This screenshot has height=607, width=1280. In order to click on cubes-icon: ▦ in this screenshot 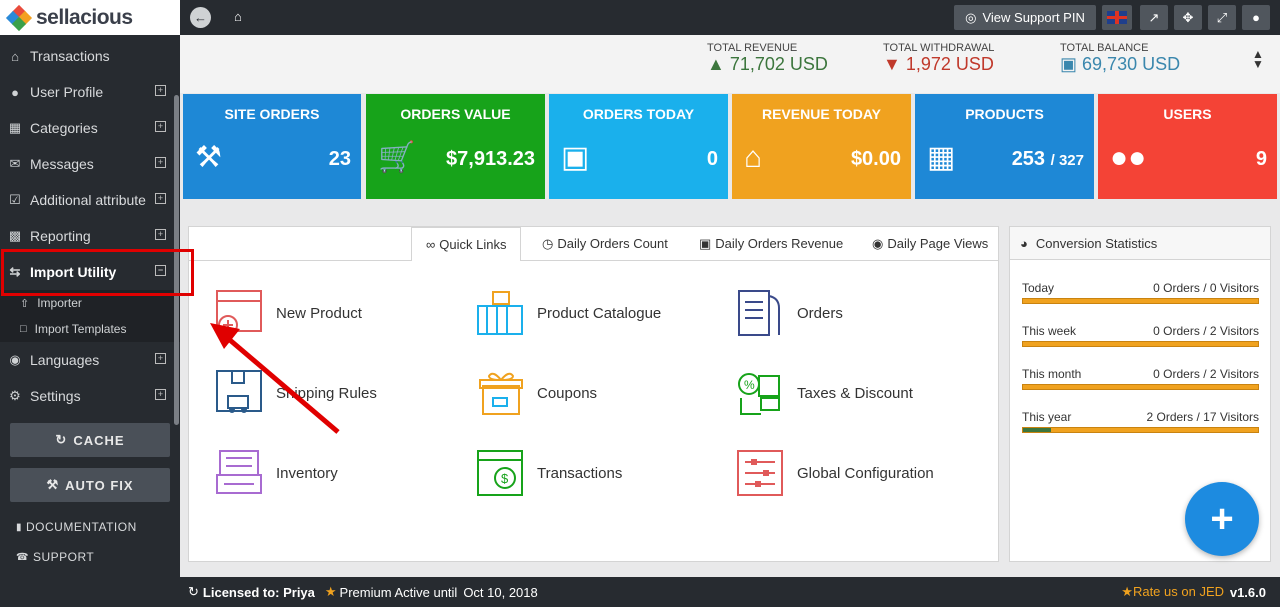, I will do `click(941, 157)`.